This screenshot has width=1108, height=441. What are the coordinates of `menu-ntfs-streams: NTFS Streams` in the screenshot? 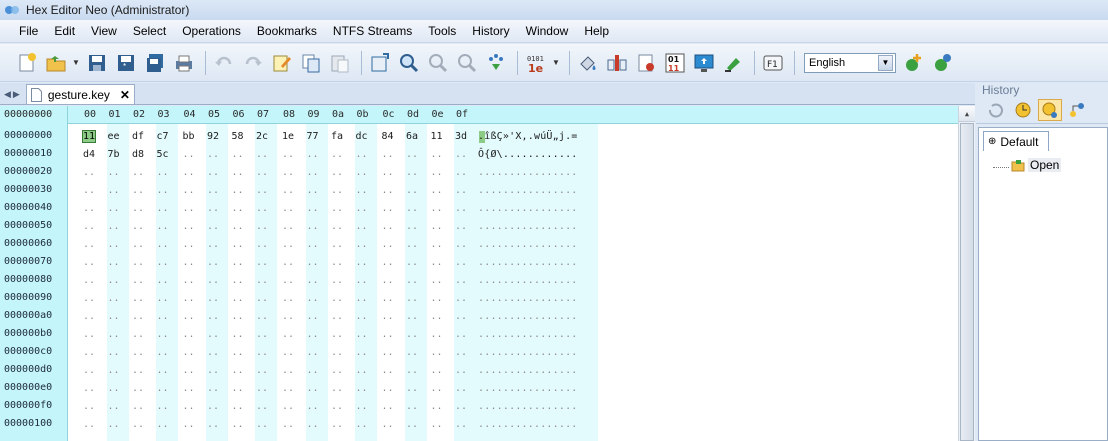 It's located at (372, 31).